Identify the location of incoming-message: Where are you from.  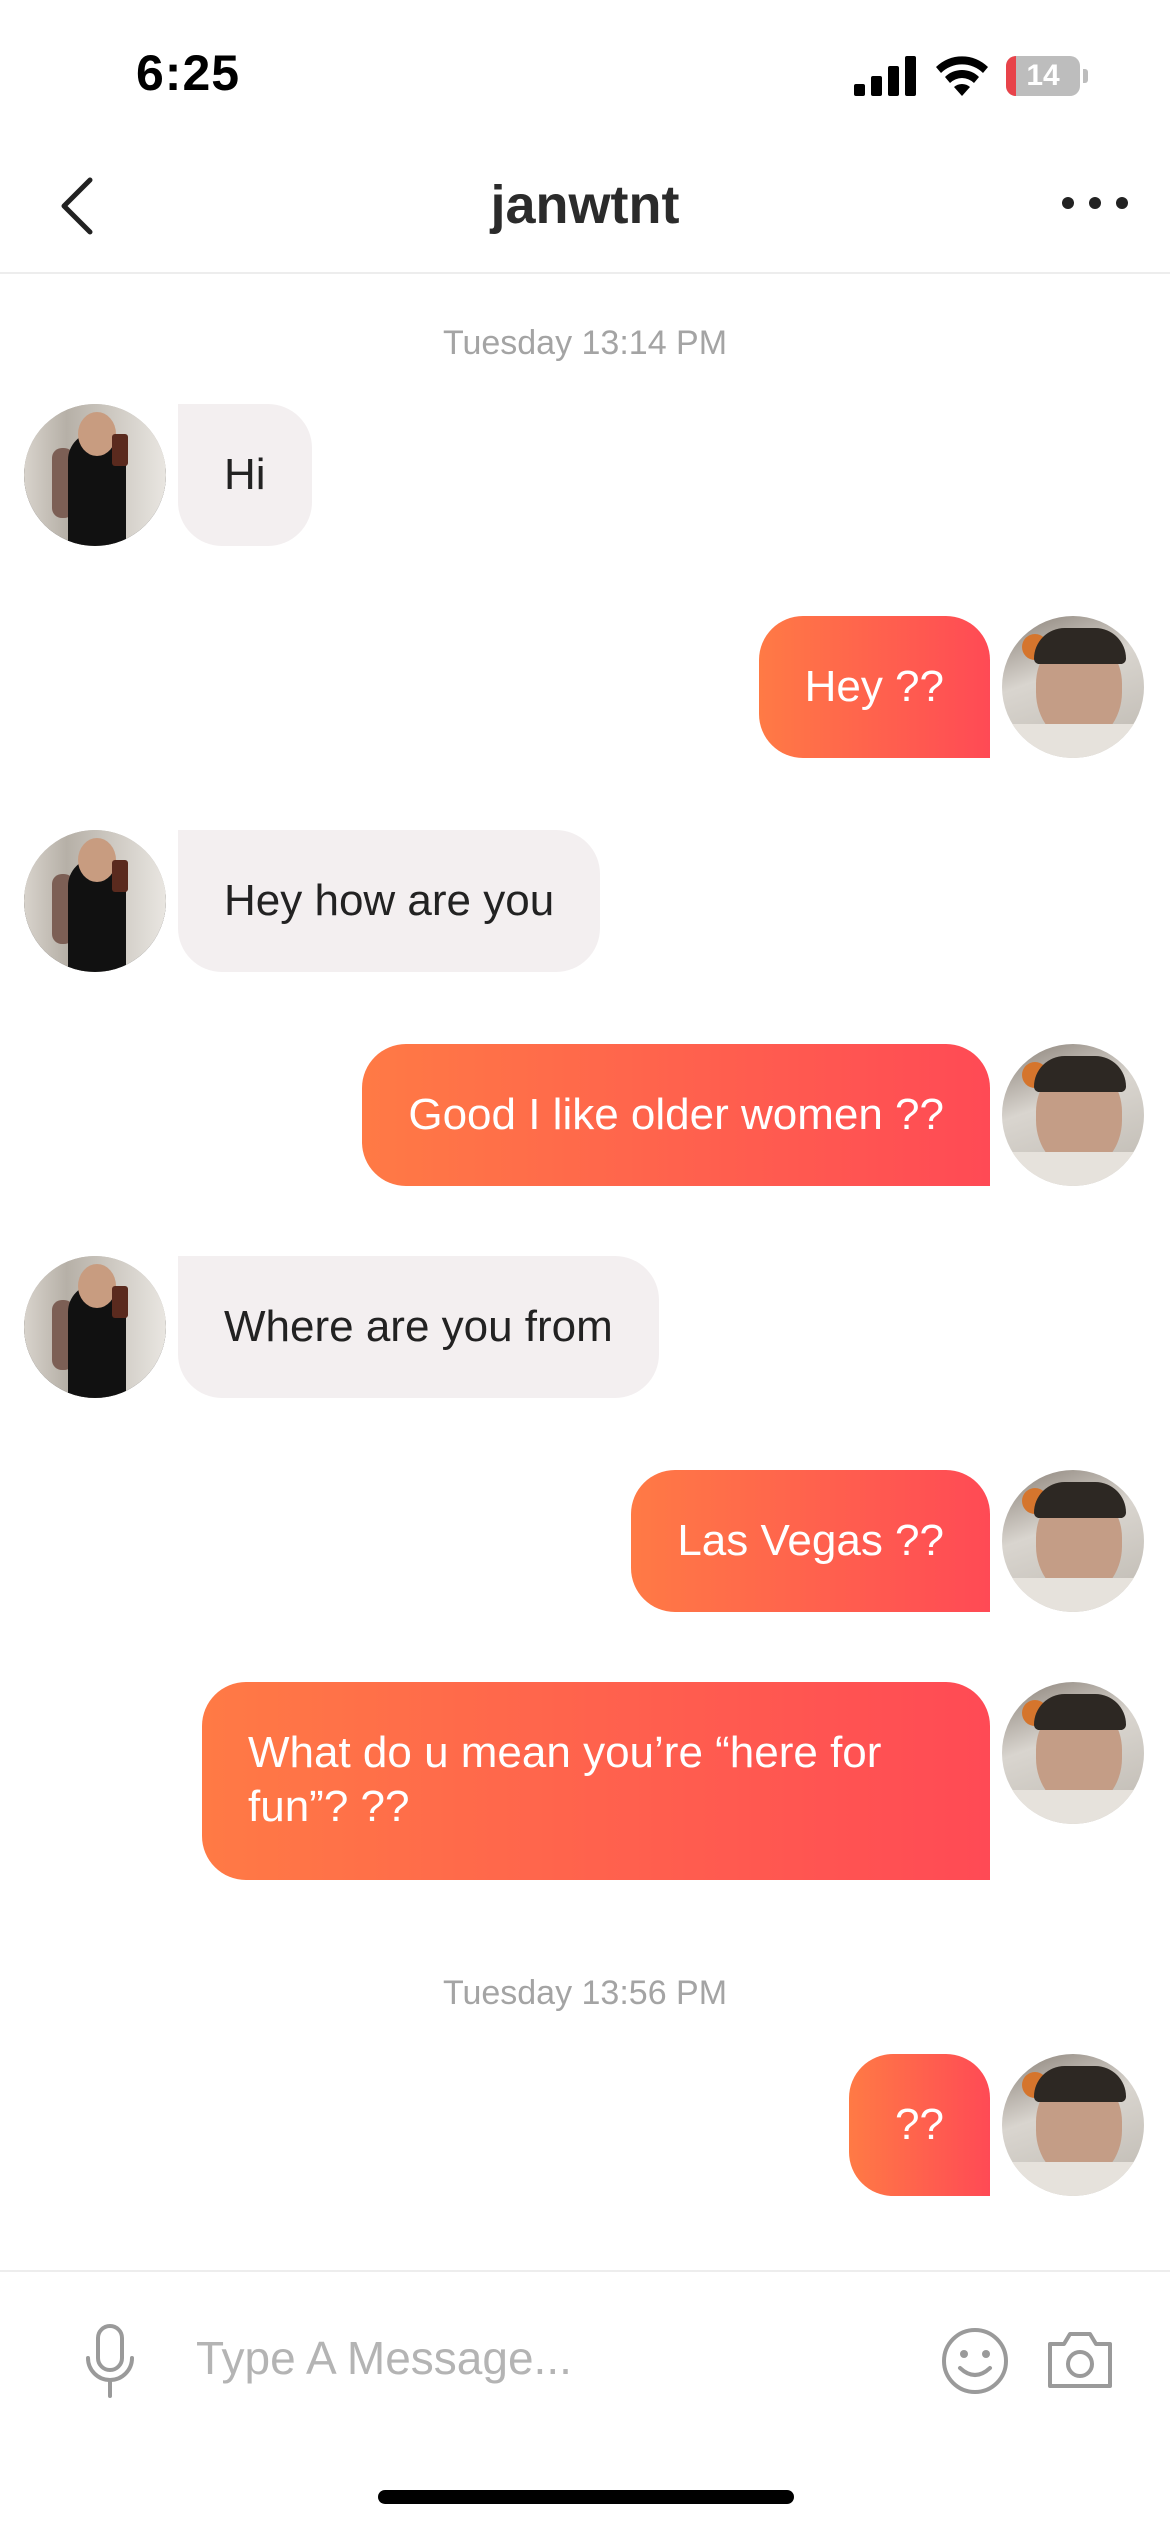
(418, 1327).